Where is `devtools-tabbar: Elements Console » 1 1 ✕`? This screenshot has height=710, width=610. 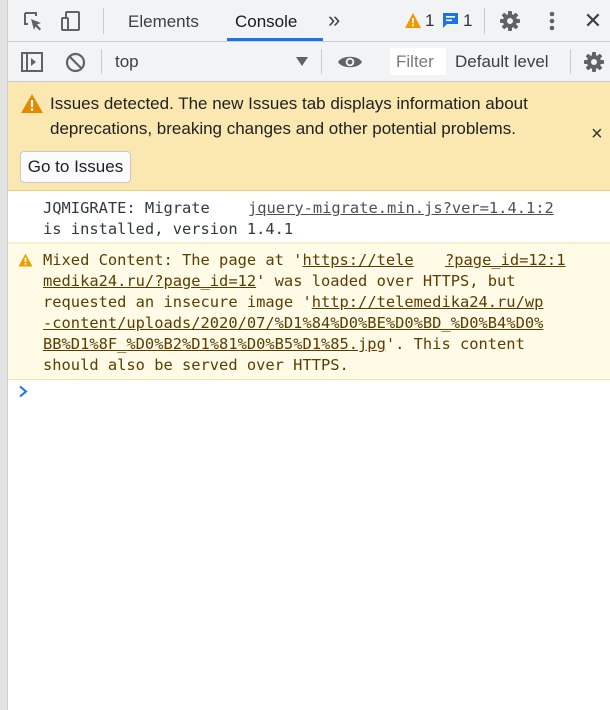 devtools-tabbar: Elements Console » 1 1 ✕ is located at coordinates (309, 21).